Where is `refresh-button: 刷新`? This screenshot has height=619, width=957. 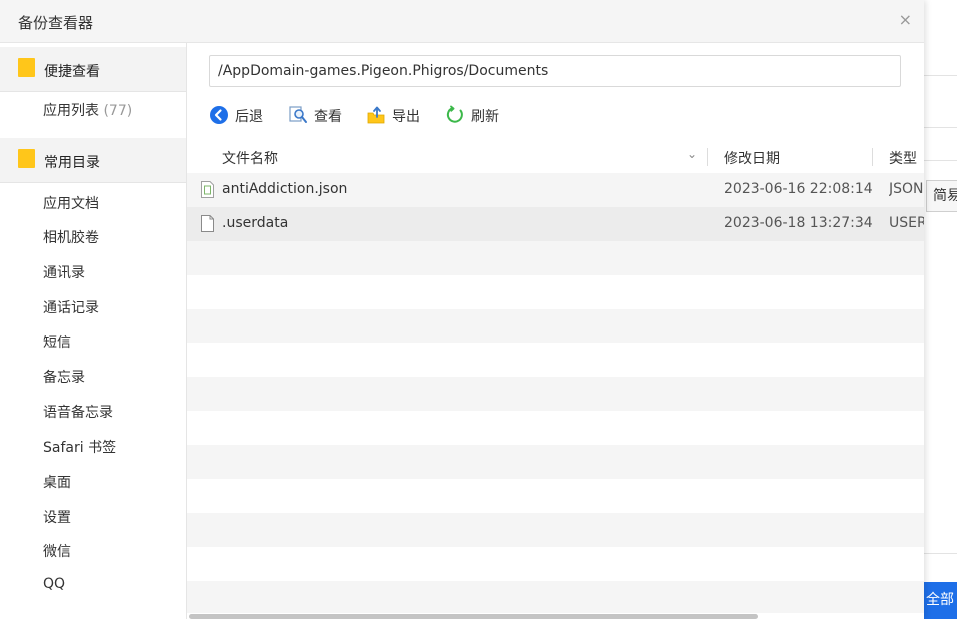 refresh-button: 刷新 is located at coordinates (477, 115).